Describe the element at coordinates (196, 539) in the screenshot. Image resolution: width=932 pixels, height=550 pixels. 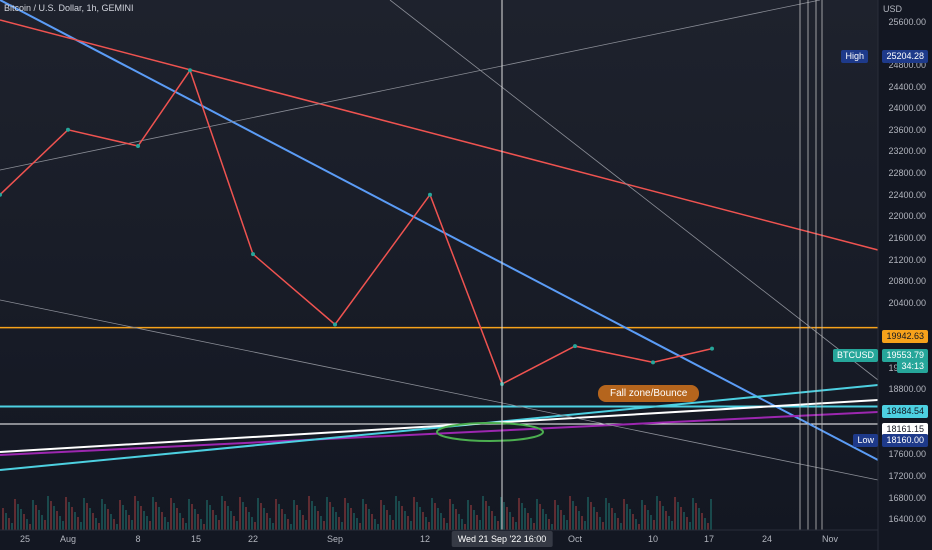
I see `time-tick-label: 15` at that location.